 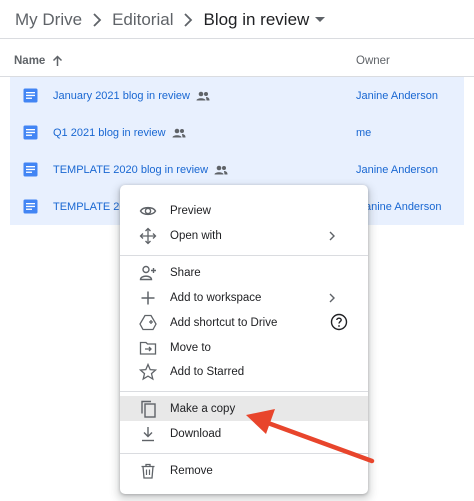 I want to click on menu-item-label: Remove, so click(x=191, y=470).